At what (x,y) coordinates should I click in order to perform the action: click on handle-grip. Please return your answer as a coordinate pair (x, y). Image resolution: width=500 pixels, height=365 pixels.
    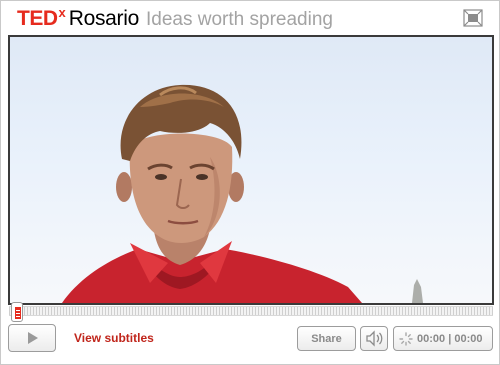
    Looking at the image, I should click on (18, 313).